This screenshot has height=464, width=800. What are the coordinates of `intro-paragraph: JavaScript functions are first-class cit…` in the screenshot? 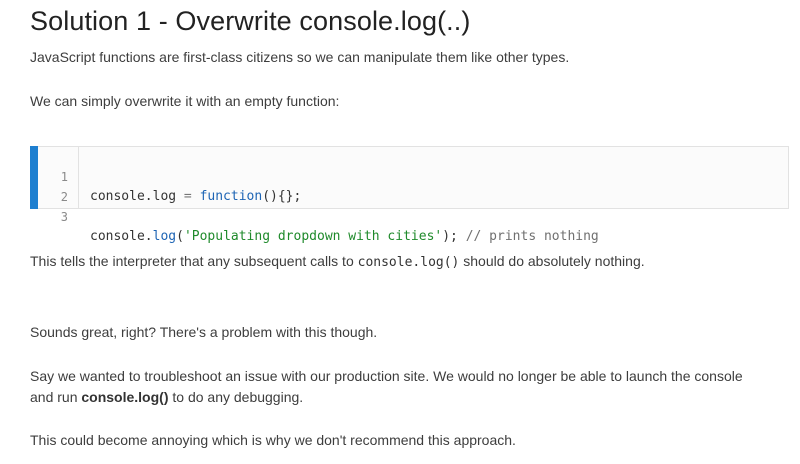 It's located at (300, 57).